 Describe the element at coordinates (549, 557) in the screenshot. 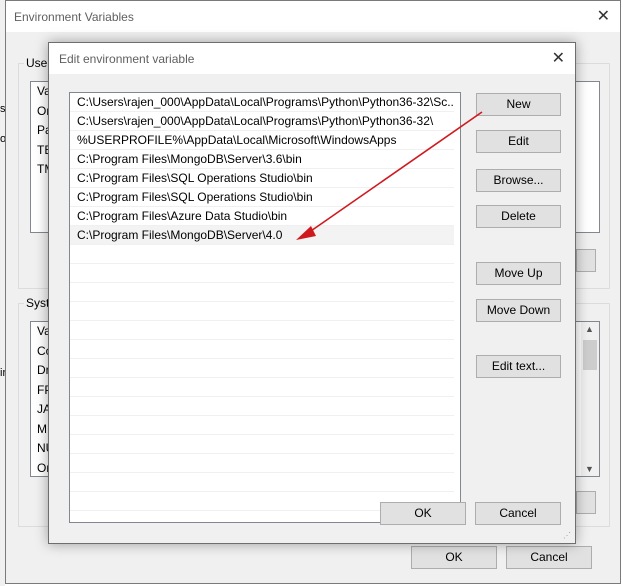

I see `cancel-button: Cancel` at that location.